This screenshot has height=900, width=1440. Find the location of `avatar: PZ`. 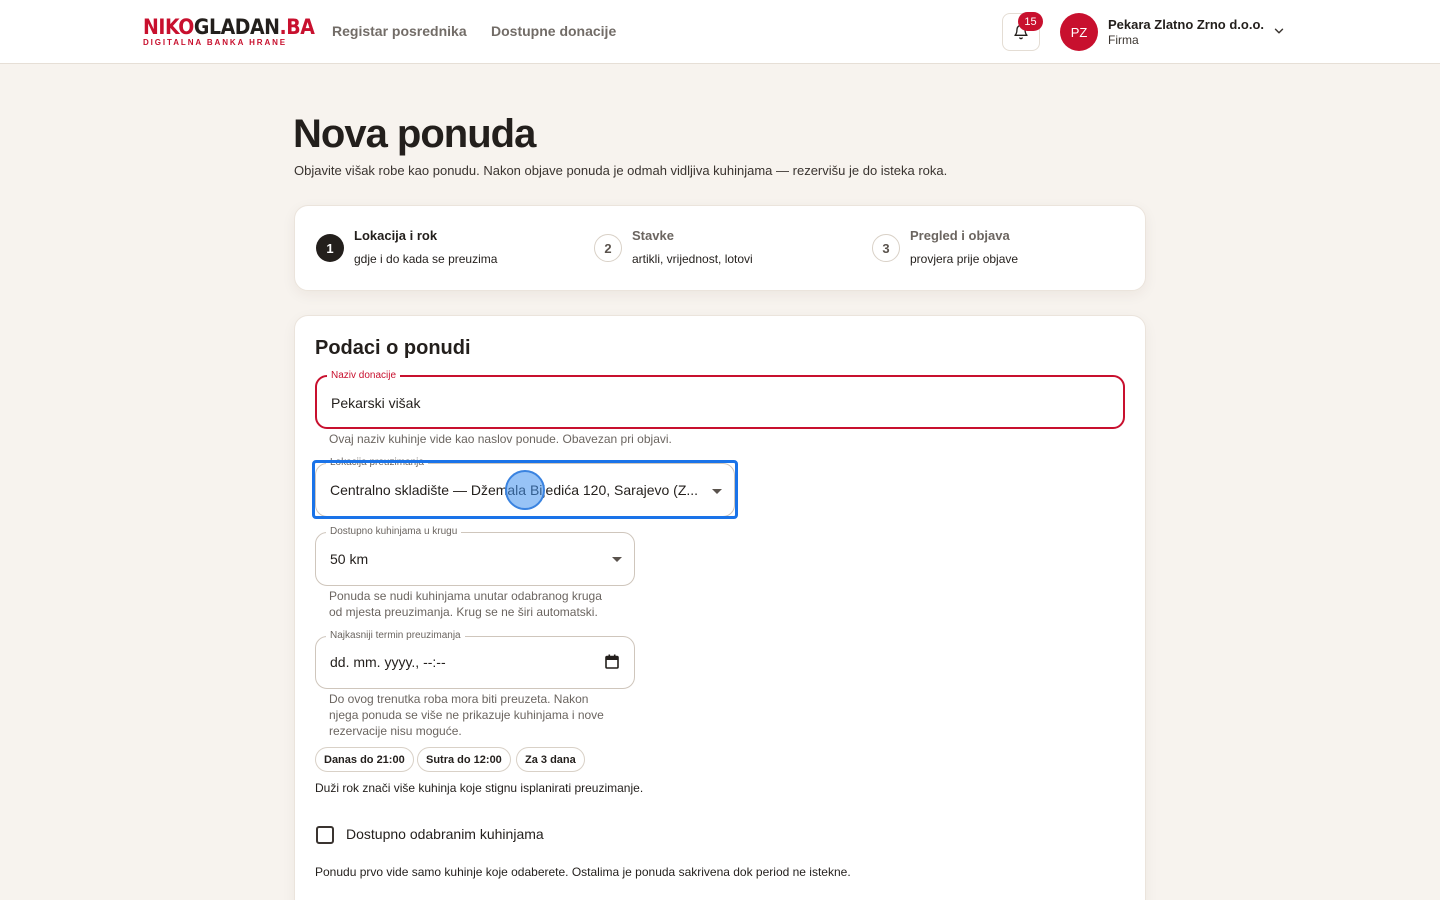

avatar: PZ is located at coordinates (1079, 32).